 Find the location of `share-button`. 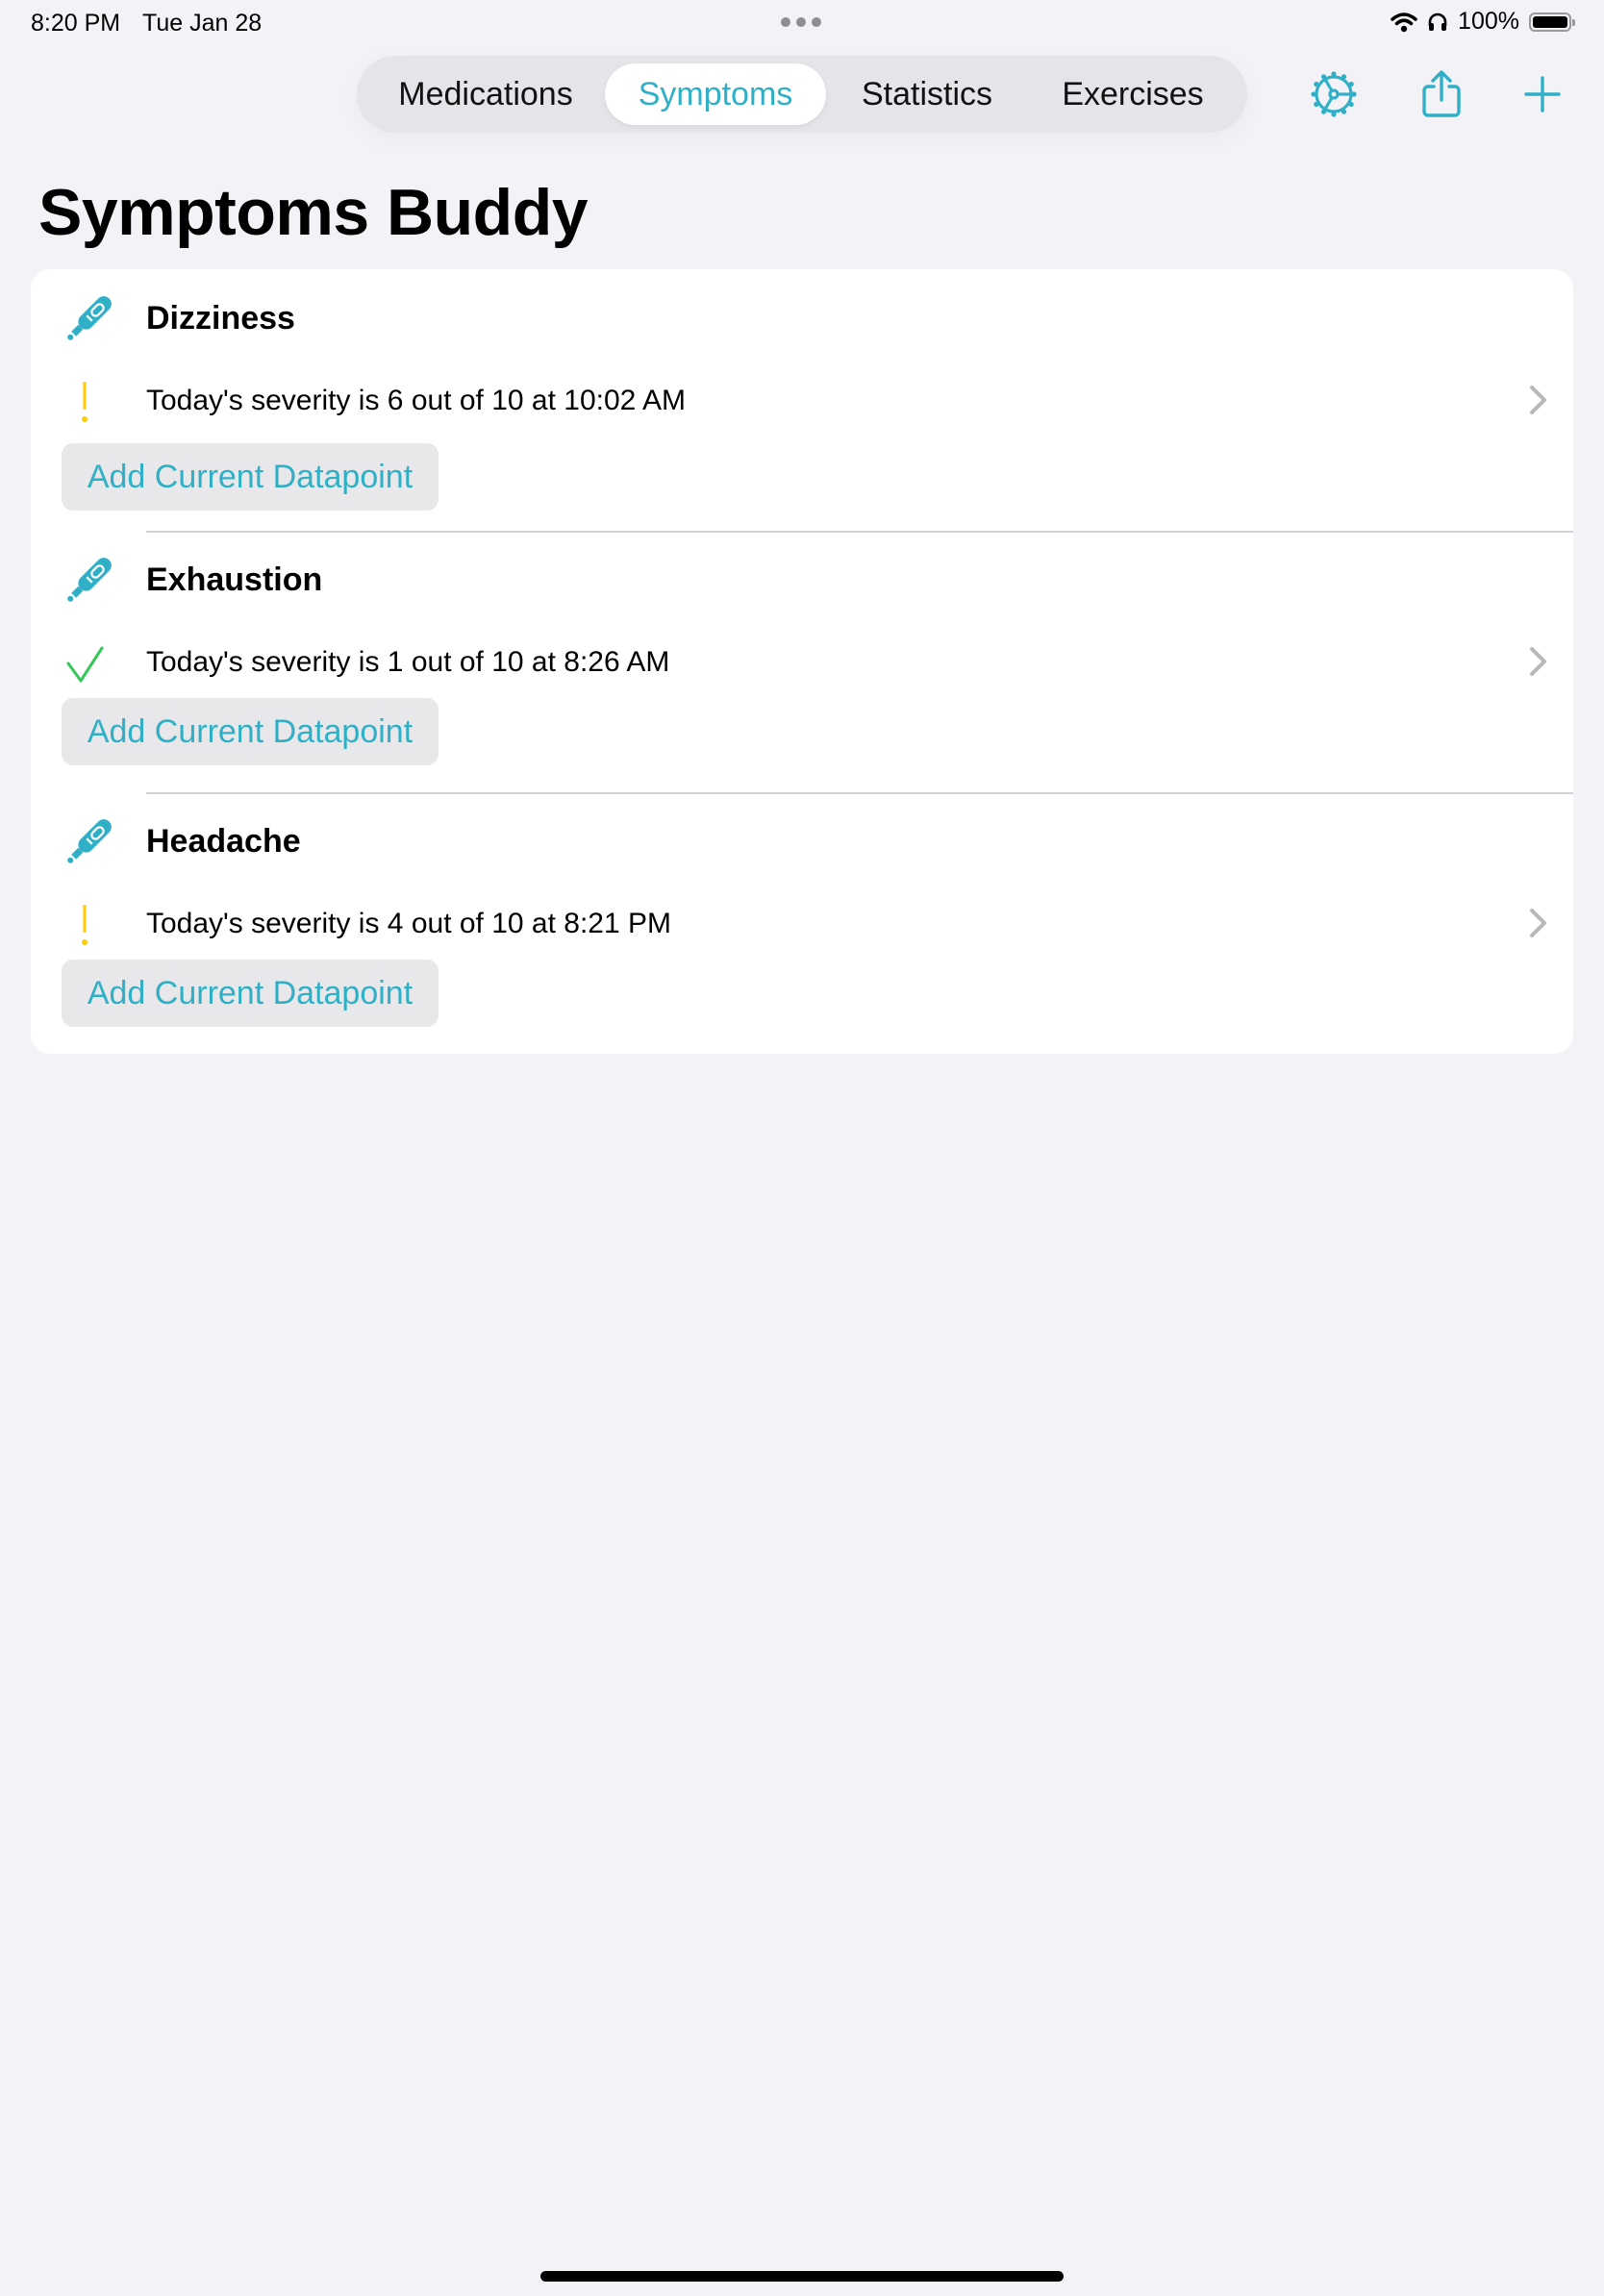

share-button is located at coordinates (1441, 94).